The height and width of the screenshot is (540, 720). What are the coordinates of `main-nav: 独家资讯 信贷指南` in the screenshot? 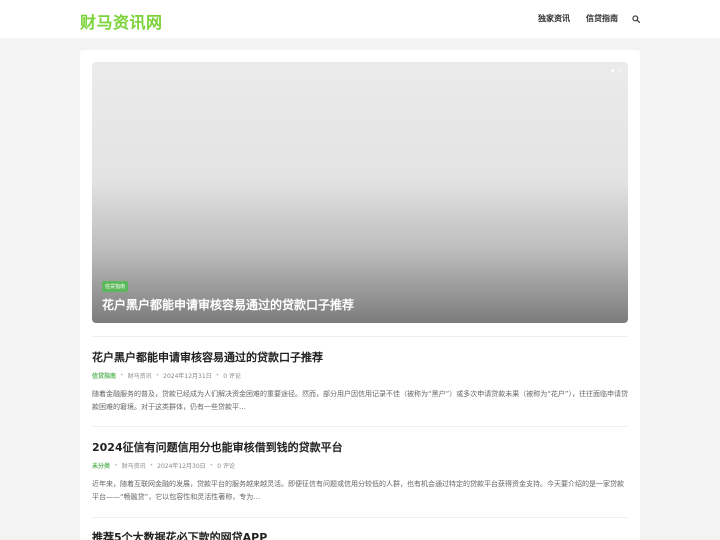 It's located at (581, 18).